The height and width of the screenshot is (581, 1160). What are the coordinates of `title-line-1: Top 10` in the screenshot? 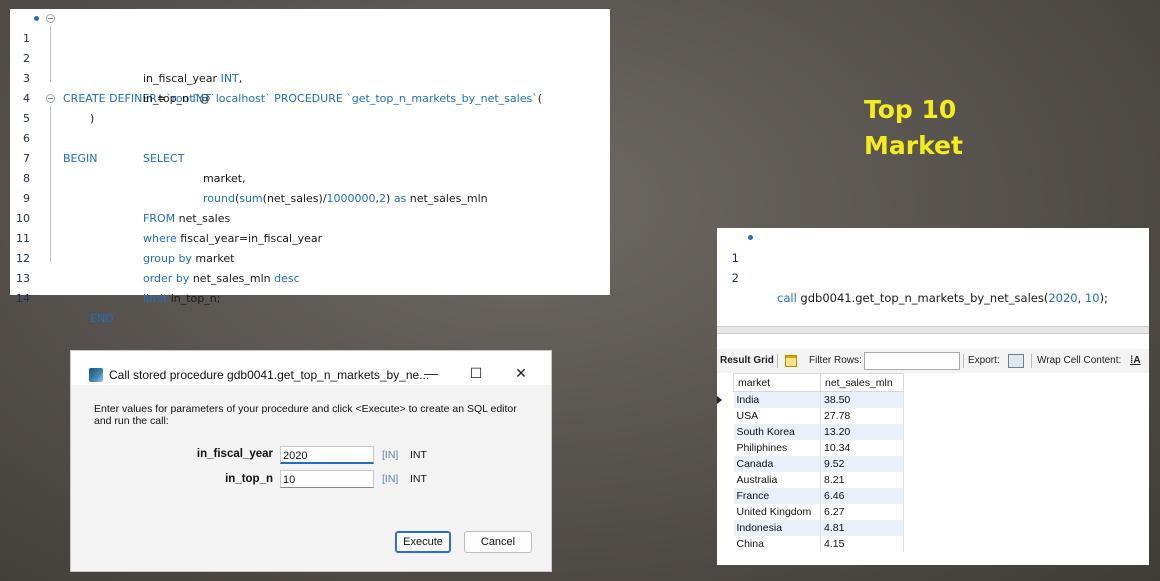 It's located at (910, 109).